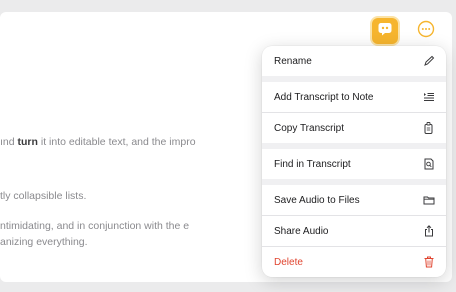 The width and height of the screenshot is (456, 292). Describe the element at coordinates (44, 242) in the screenshot. I see `note-text-line: anizing everything.` at that location.